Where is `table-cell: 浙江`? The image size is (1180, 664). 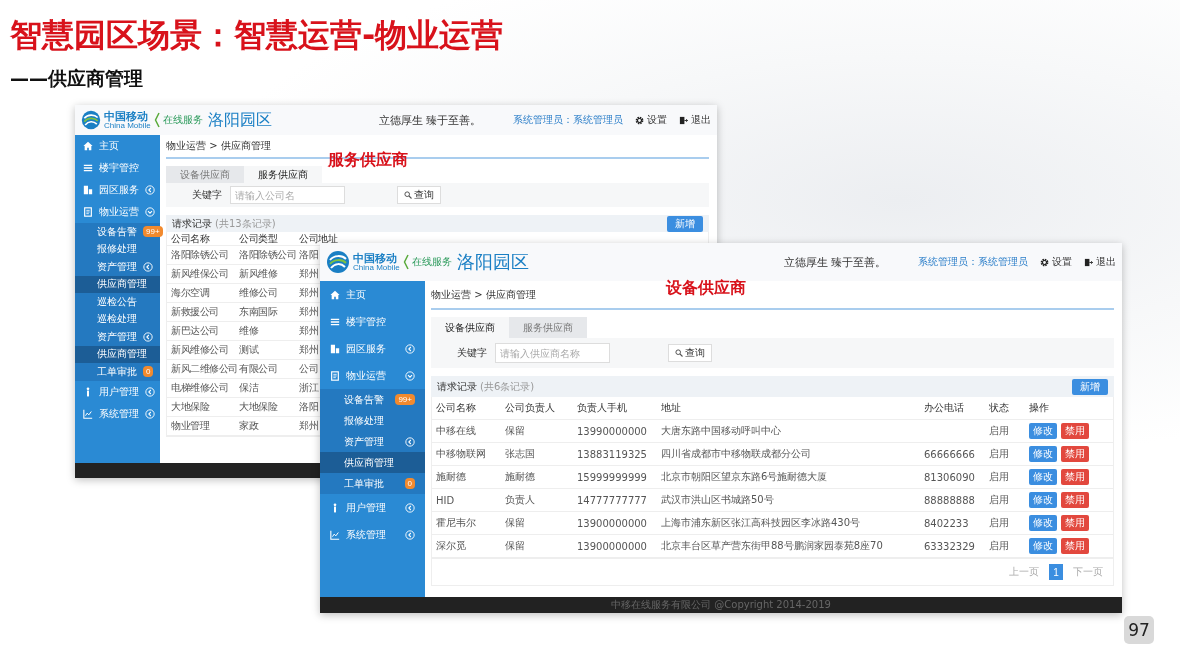 table-cell: 浙江 is located at coordinates (308, 388).